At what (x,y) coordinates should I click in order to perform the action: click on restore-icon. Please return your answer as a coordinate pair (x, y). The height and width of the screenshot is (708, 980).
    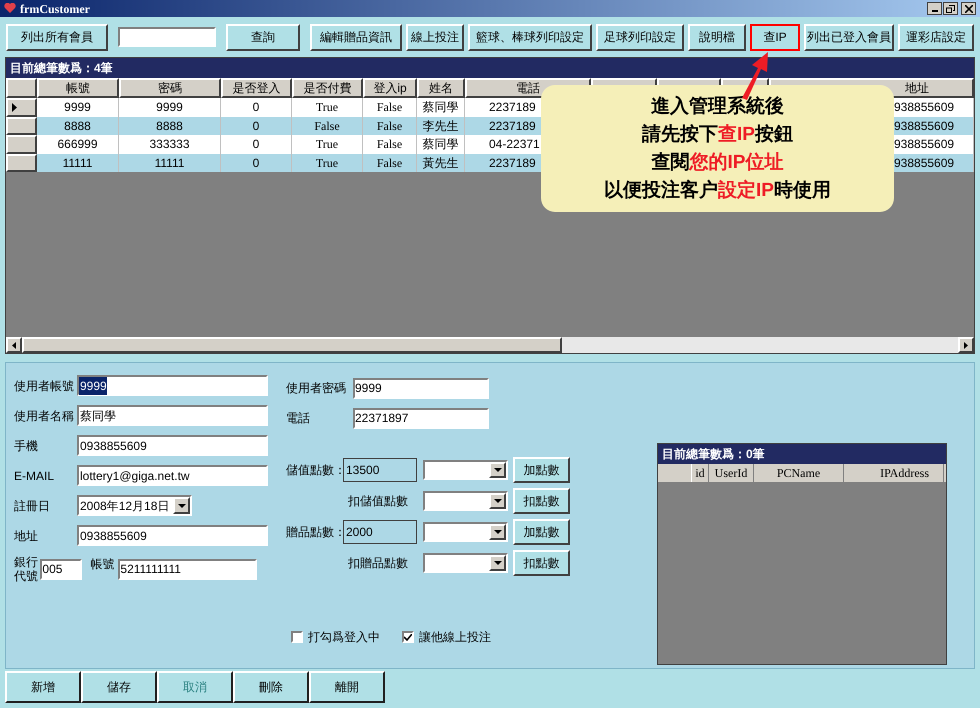
    Looking at the image, I should click on (950, 8).